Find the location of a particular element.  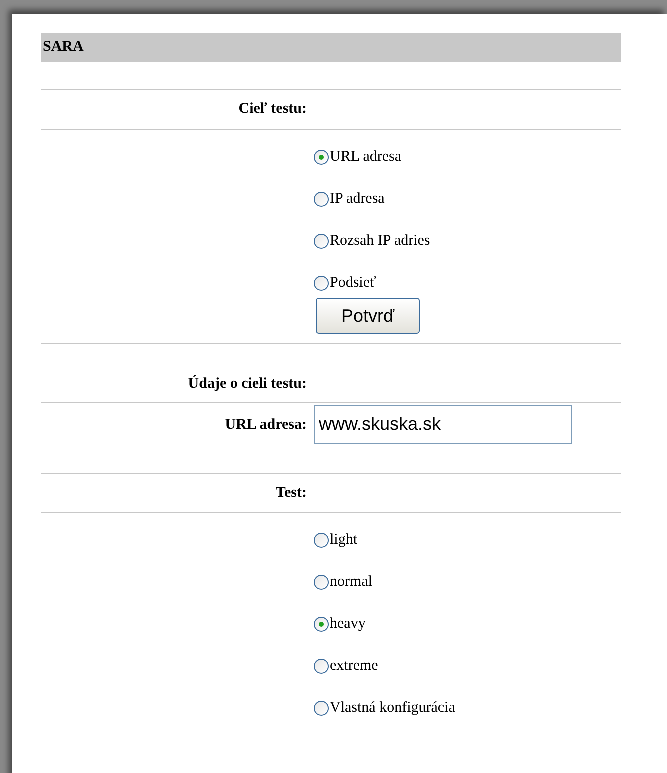

confirm-button: Potvrď is located at coordinates (368, 316).